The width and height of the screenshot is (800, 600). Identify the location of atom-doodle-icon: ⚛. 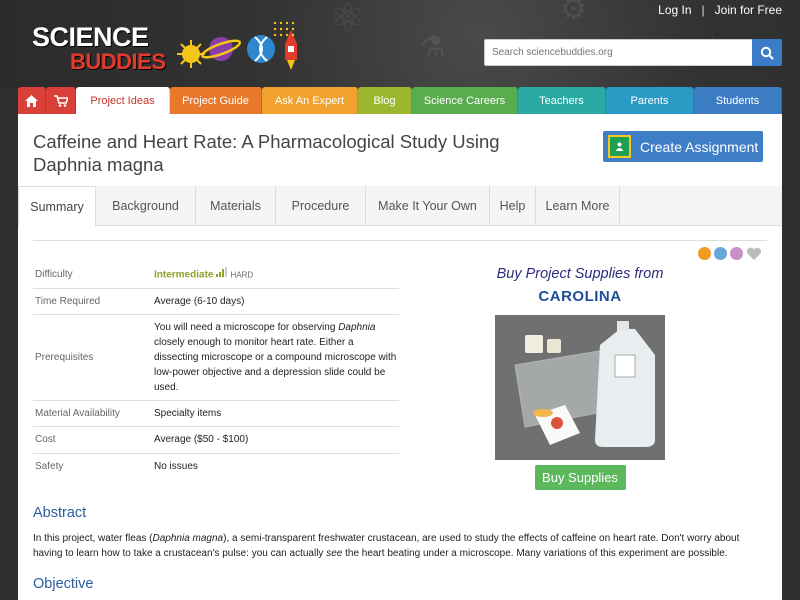
(348, 20).